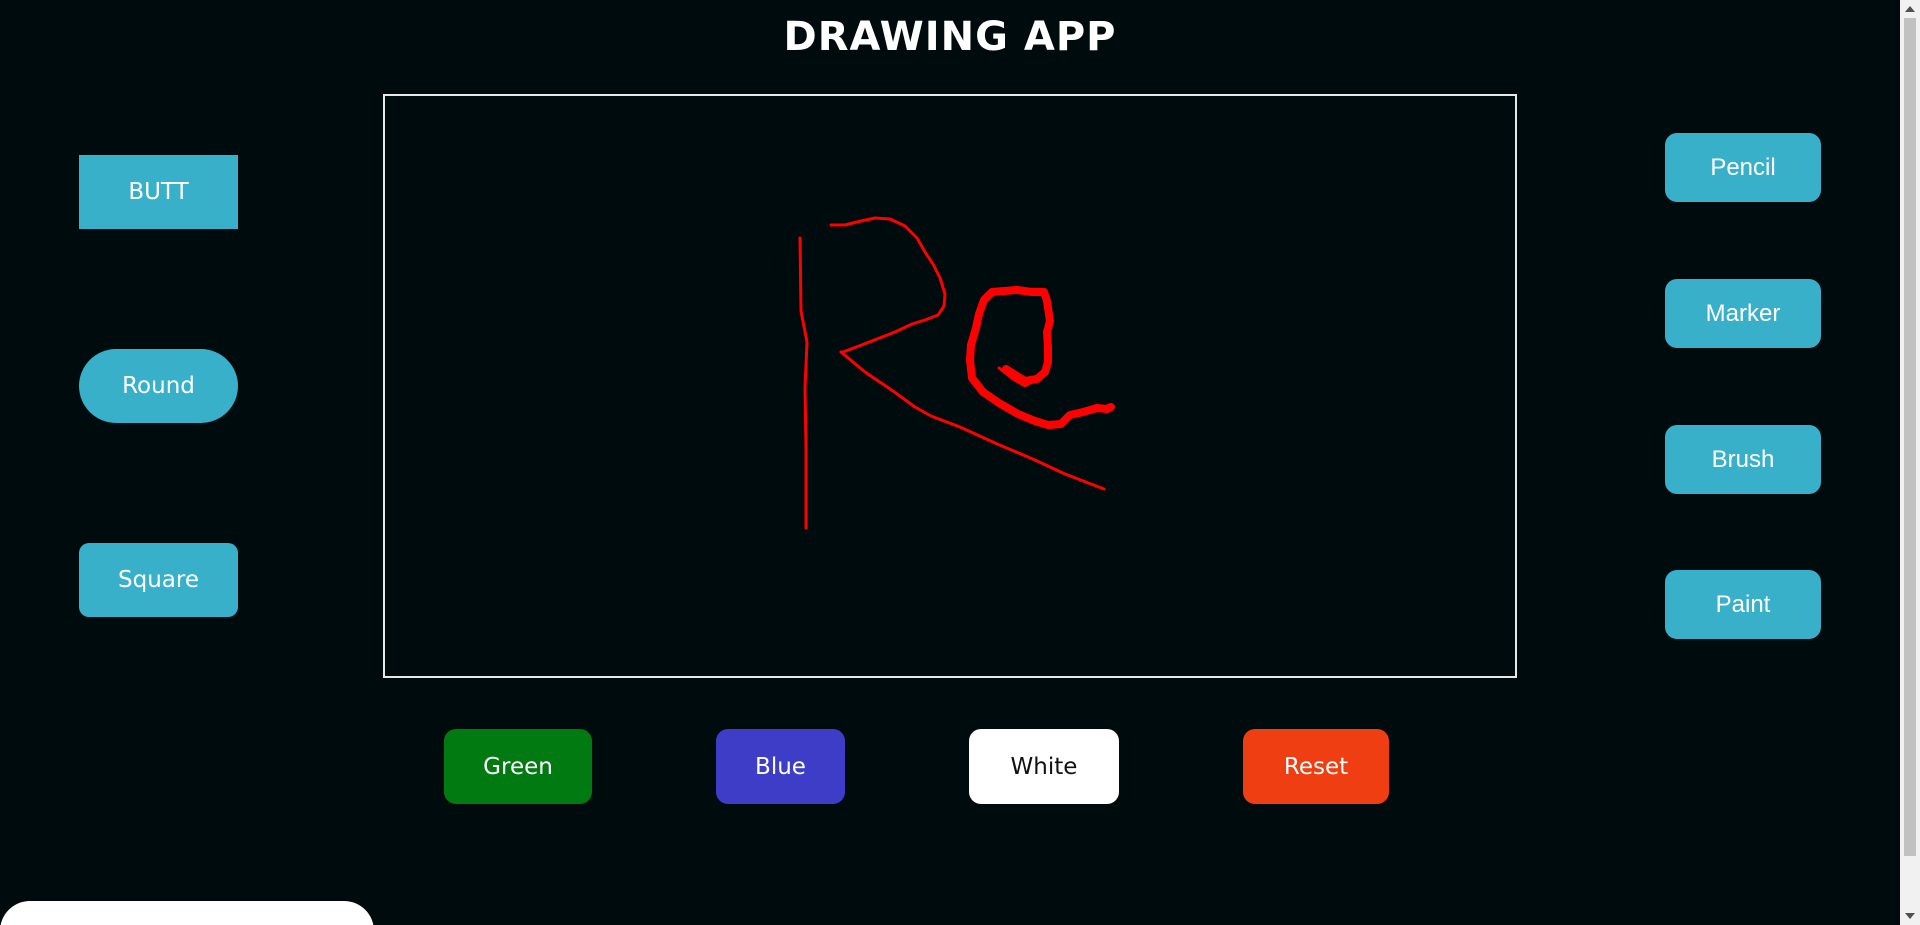 Image resolution: width=1920 pixels, height=925 pixels. What do you see at coordinates (780, 766) in the screenshot?
I see `blue-color-button: Blue` at bounding box center [780, 766].